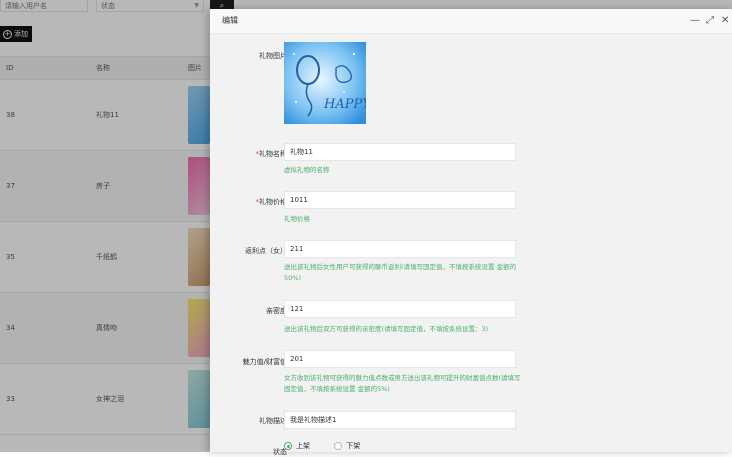  What do you see at coordinates (325, 83) in the screenshot?
I see `gift-image-preview: HAPPY` at bounding box center [325, 83].